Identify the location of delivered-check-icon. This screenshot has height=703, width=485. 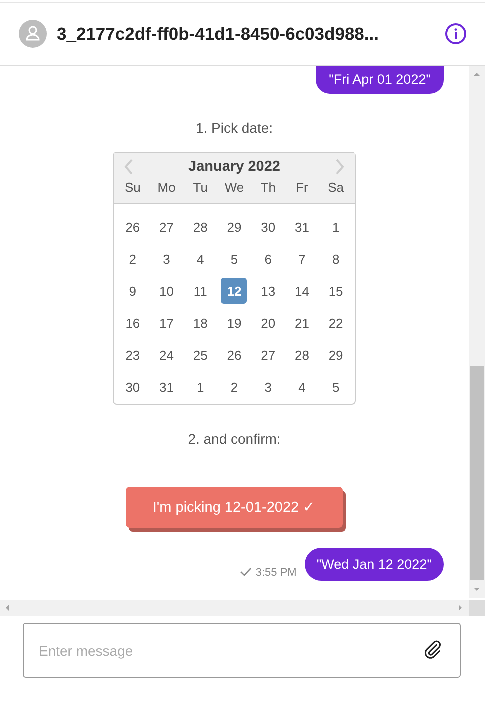
(246, 572).